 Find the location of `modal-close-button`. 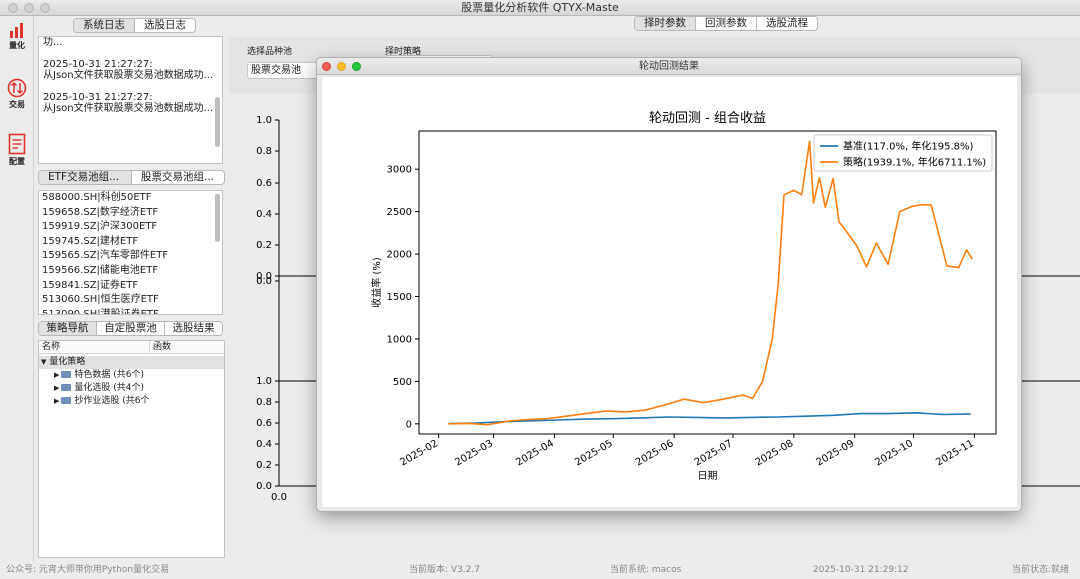

modal-close-button is located at coordinates (326, 66).